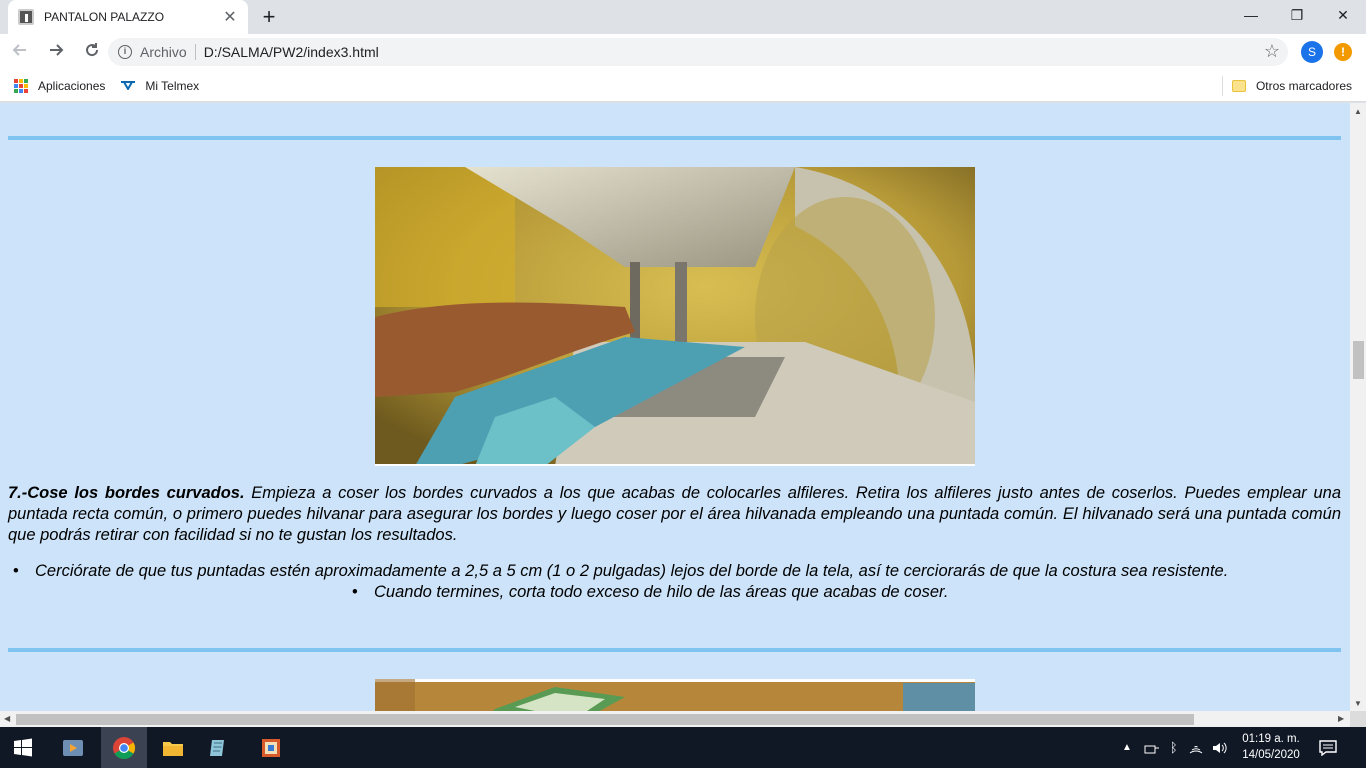 This screenshot has height=768, width=1366. I want to click on editor-icon, so click(271, 747).